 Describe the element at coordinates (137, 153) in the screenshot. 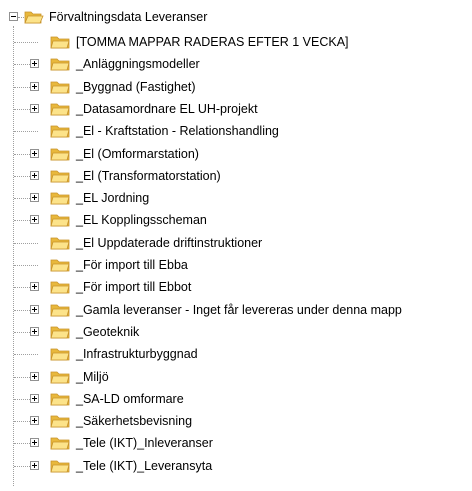

I see `tree-node-label: _El (Omformarstation)` at that location.